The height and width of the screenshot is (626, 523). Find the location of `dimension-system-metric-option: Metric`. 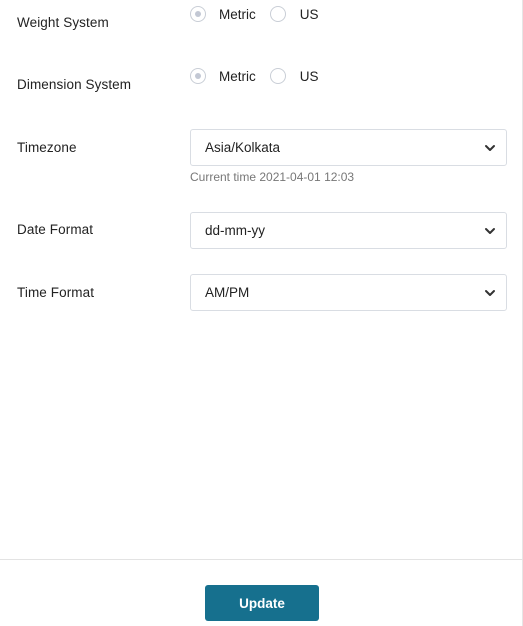

dimension-system-metric-option: Metric is located at coordinates (223, 76).